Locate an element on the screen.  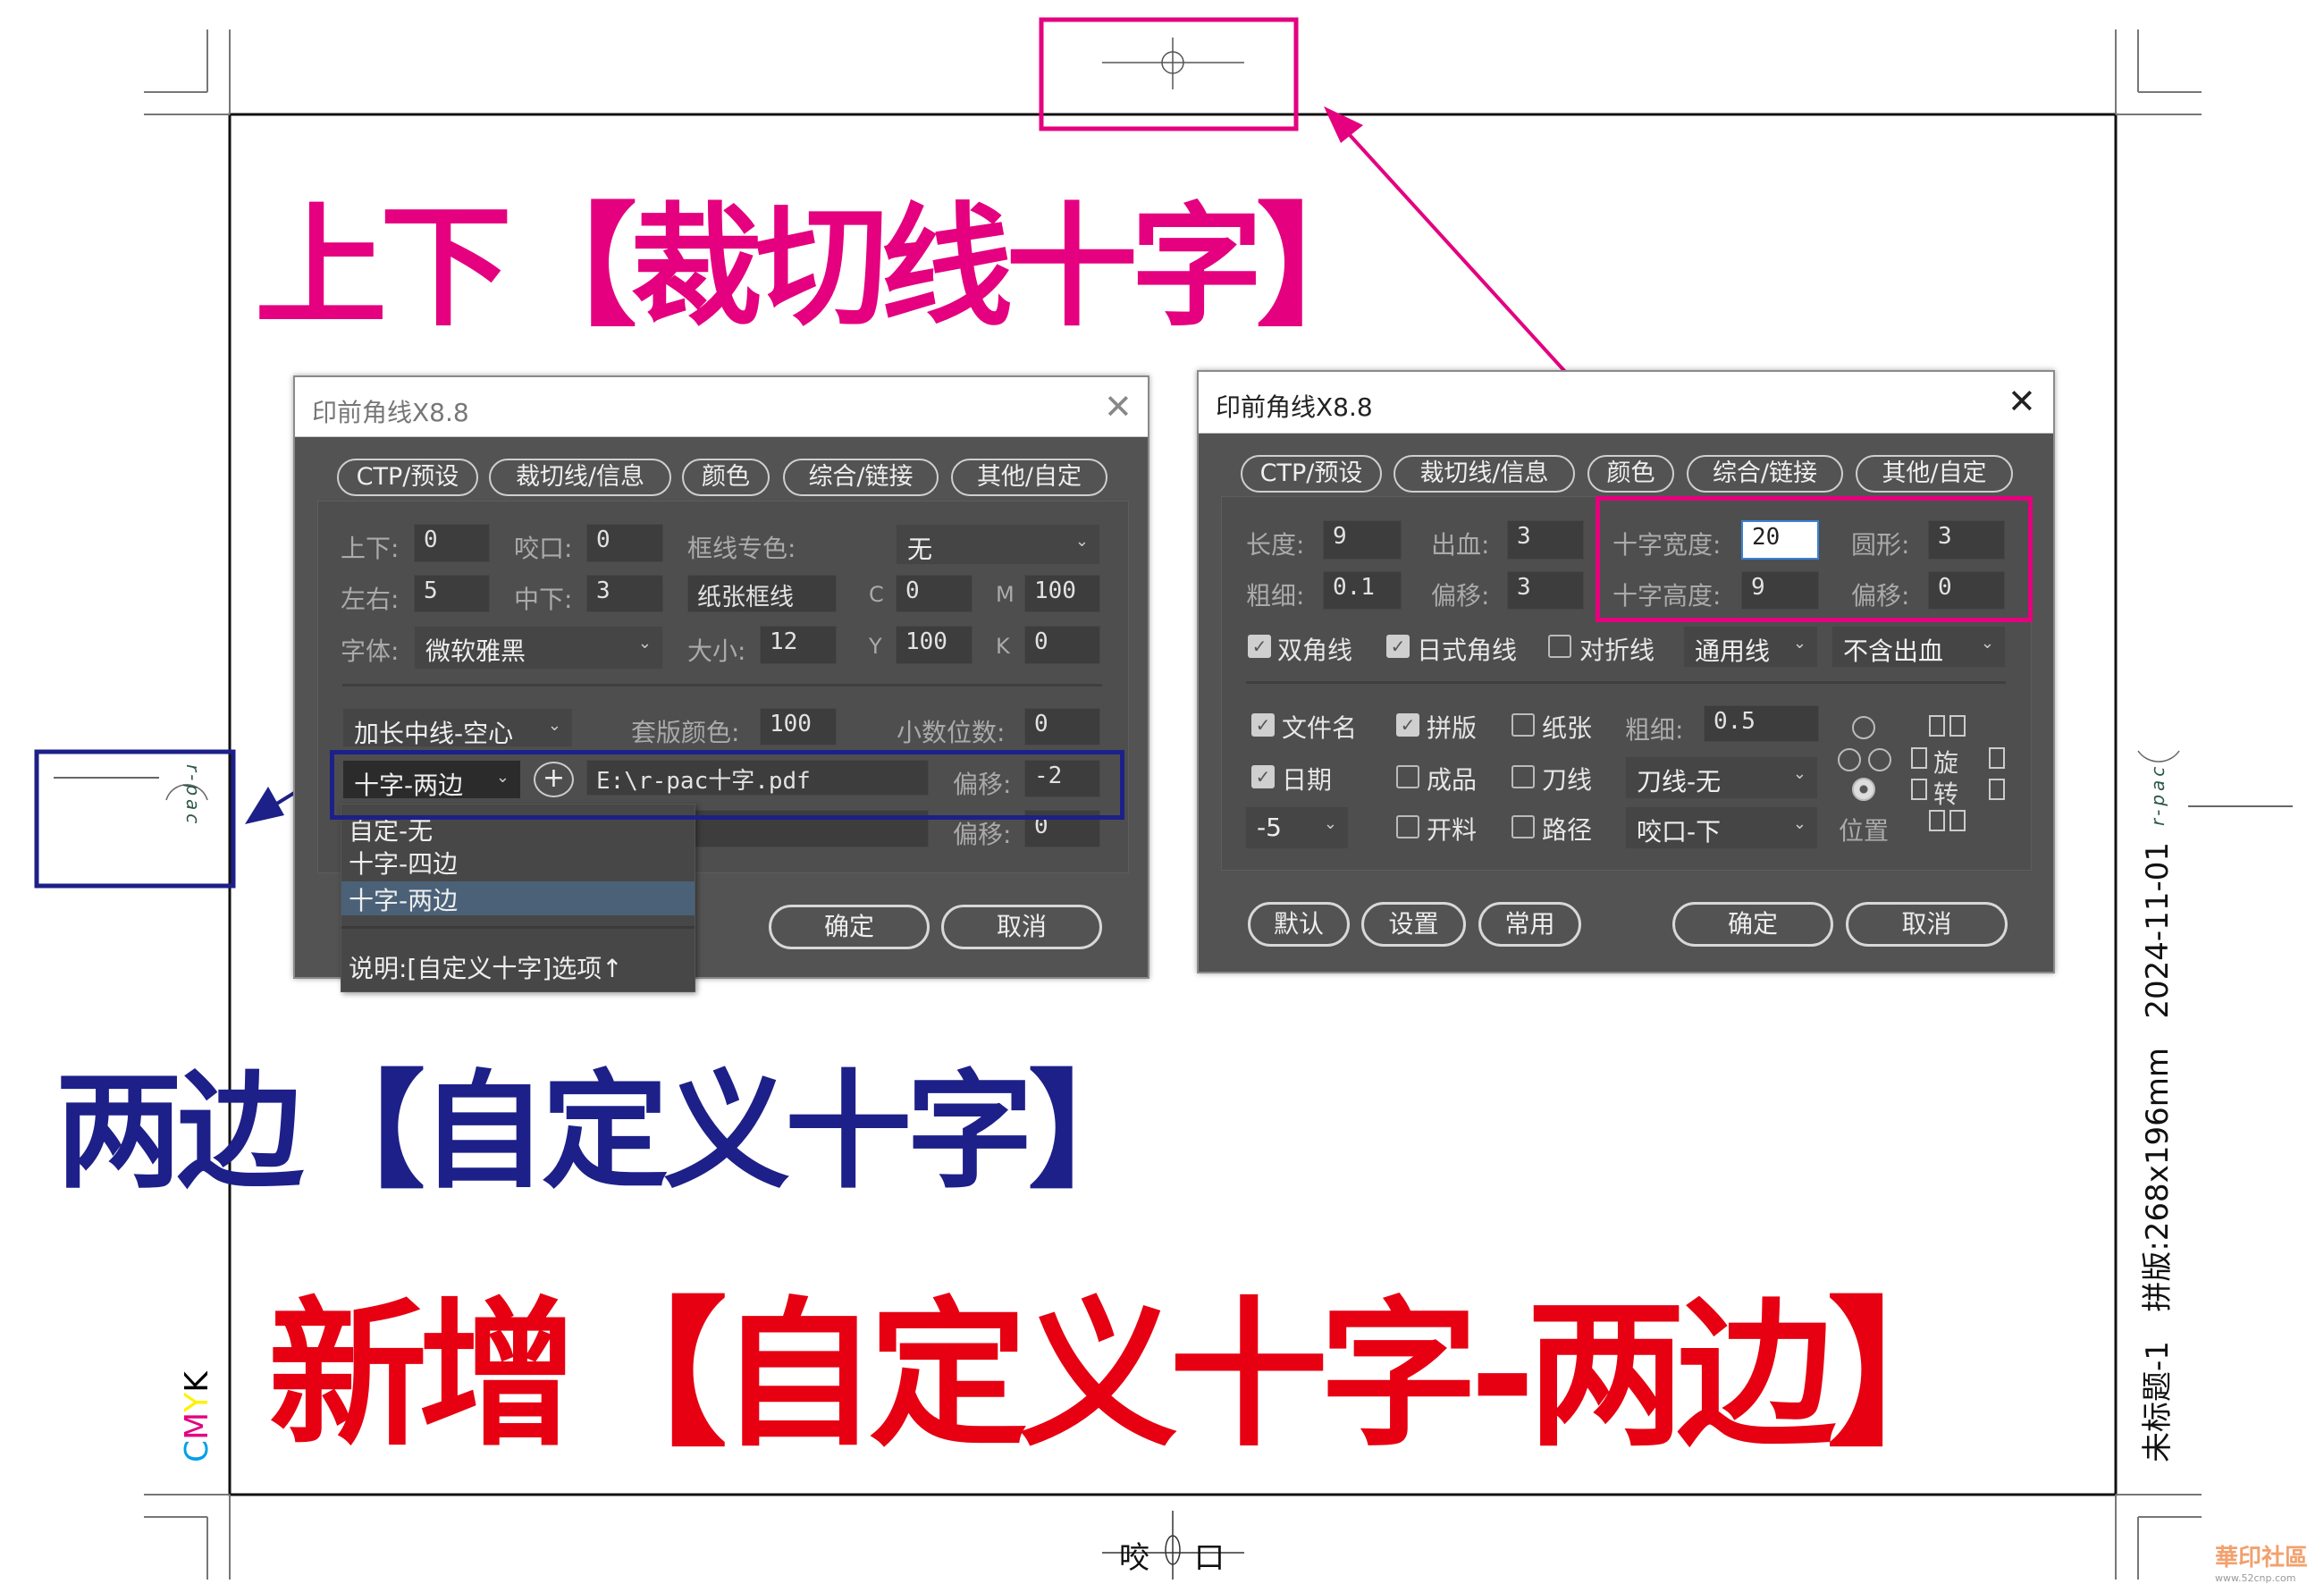
length-label: 长度: is located at coordinates (1276, 545).